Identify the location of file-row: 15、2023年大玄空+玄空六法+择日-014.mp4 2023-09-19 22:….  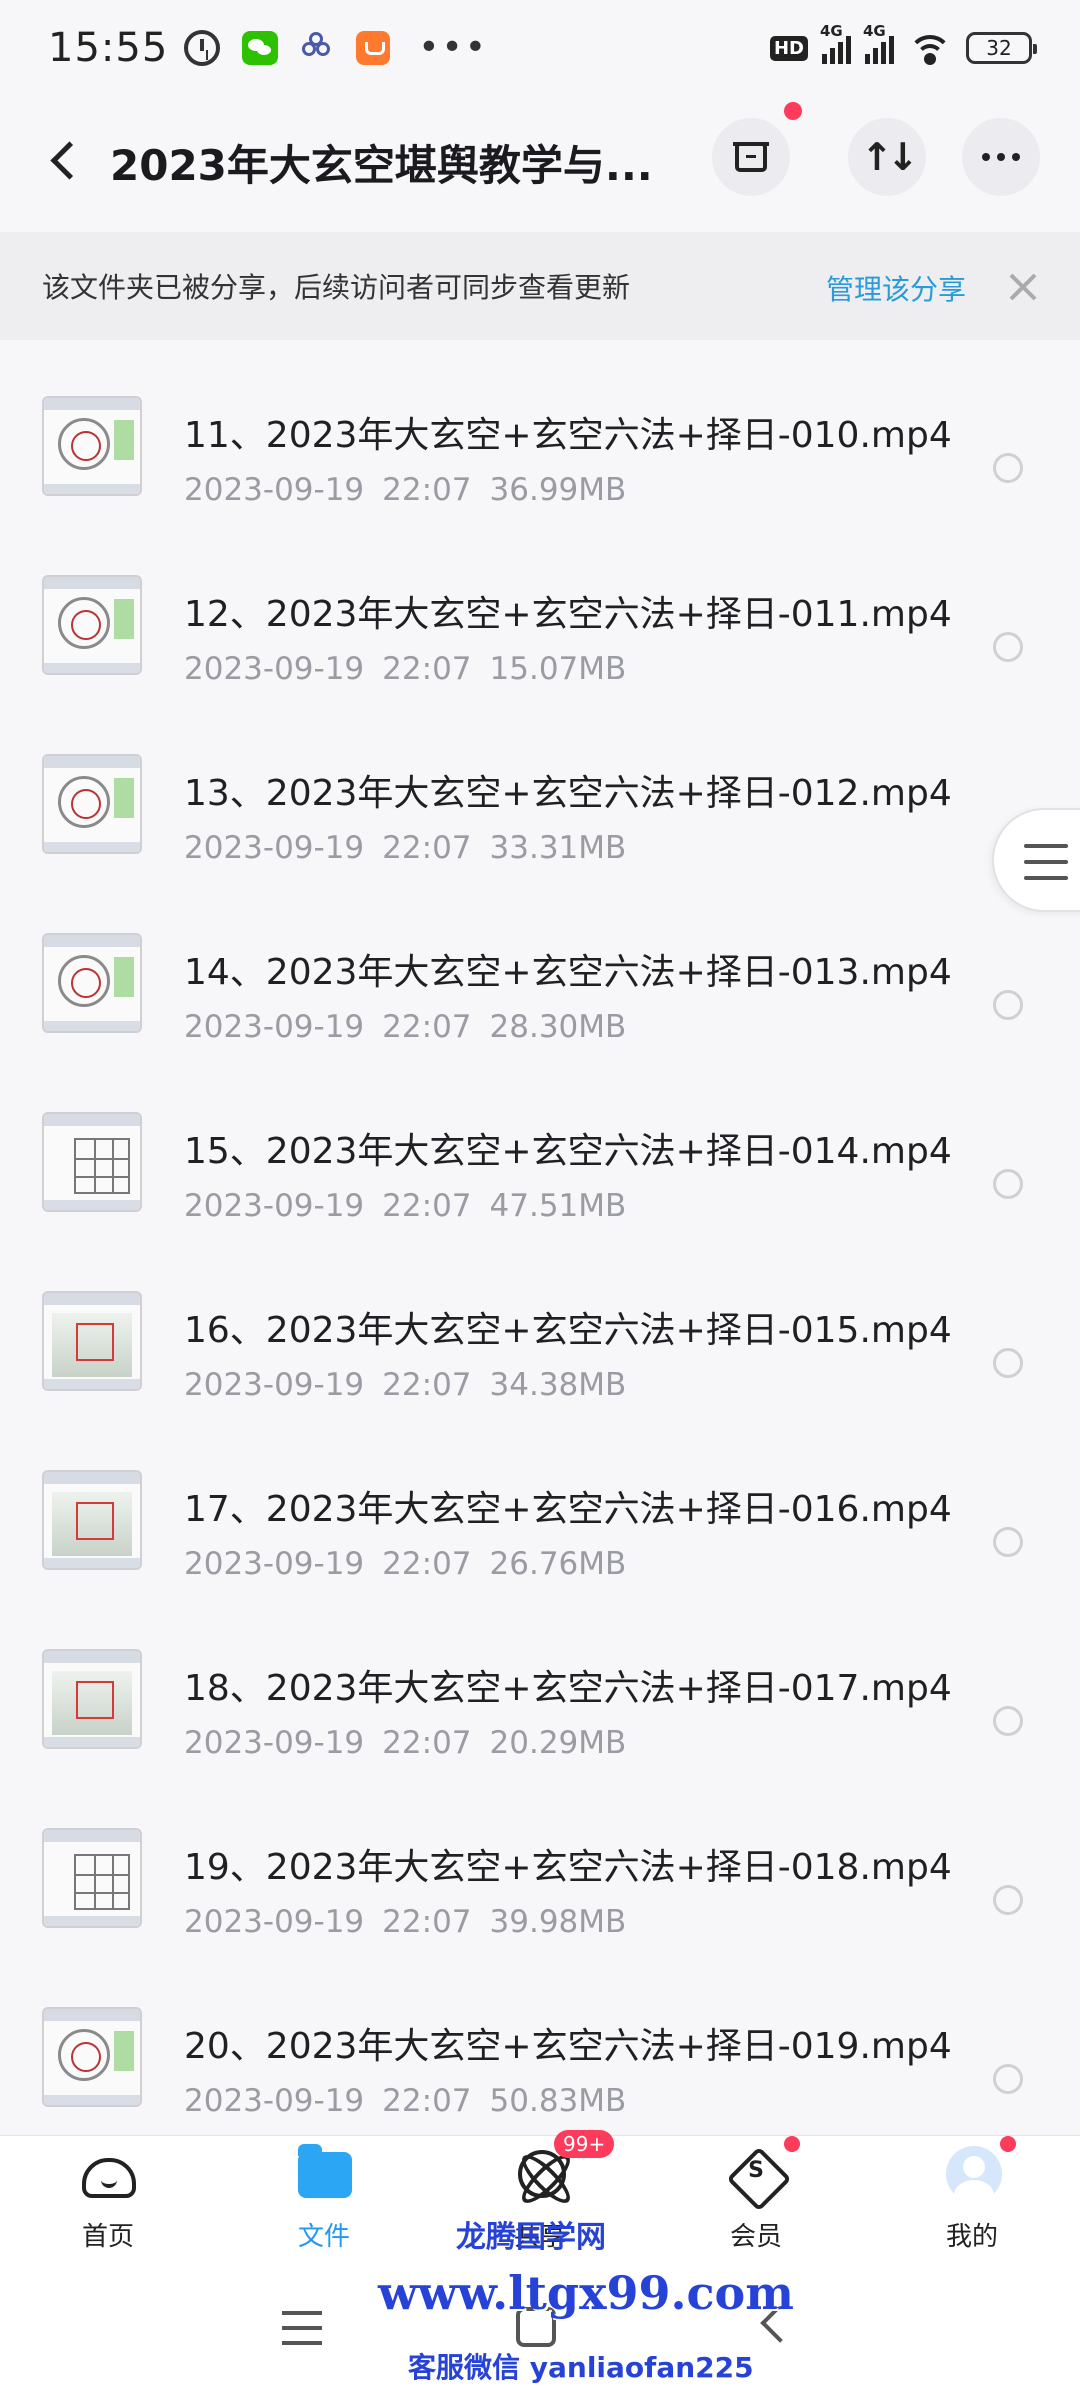
(540, 1177).